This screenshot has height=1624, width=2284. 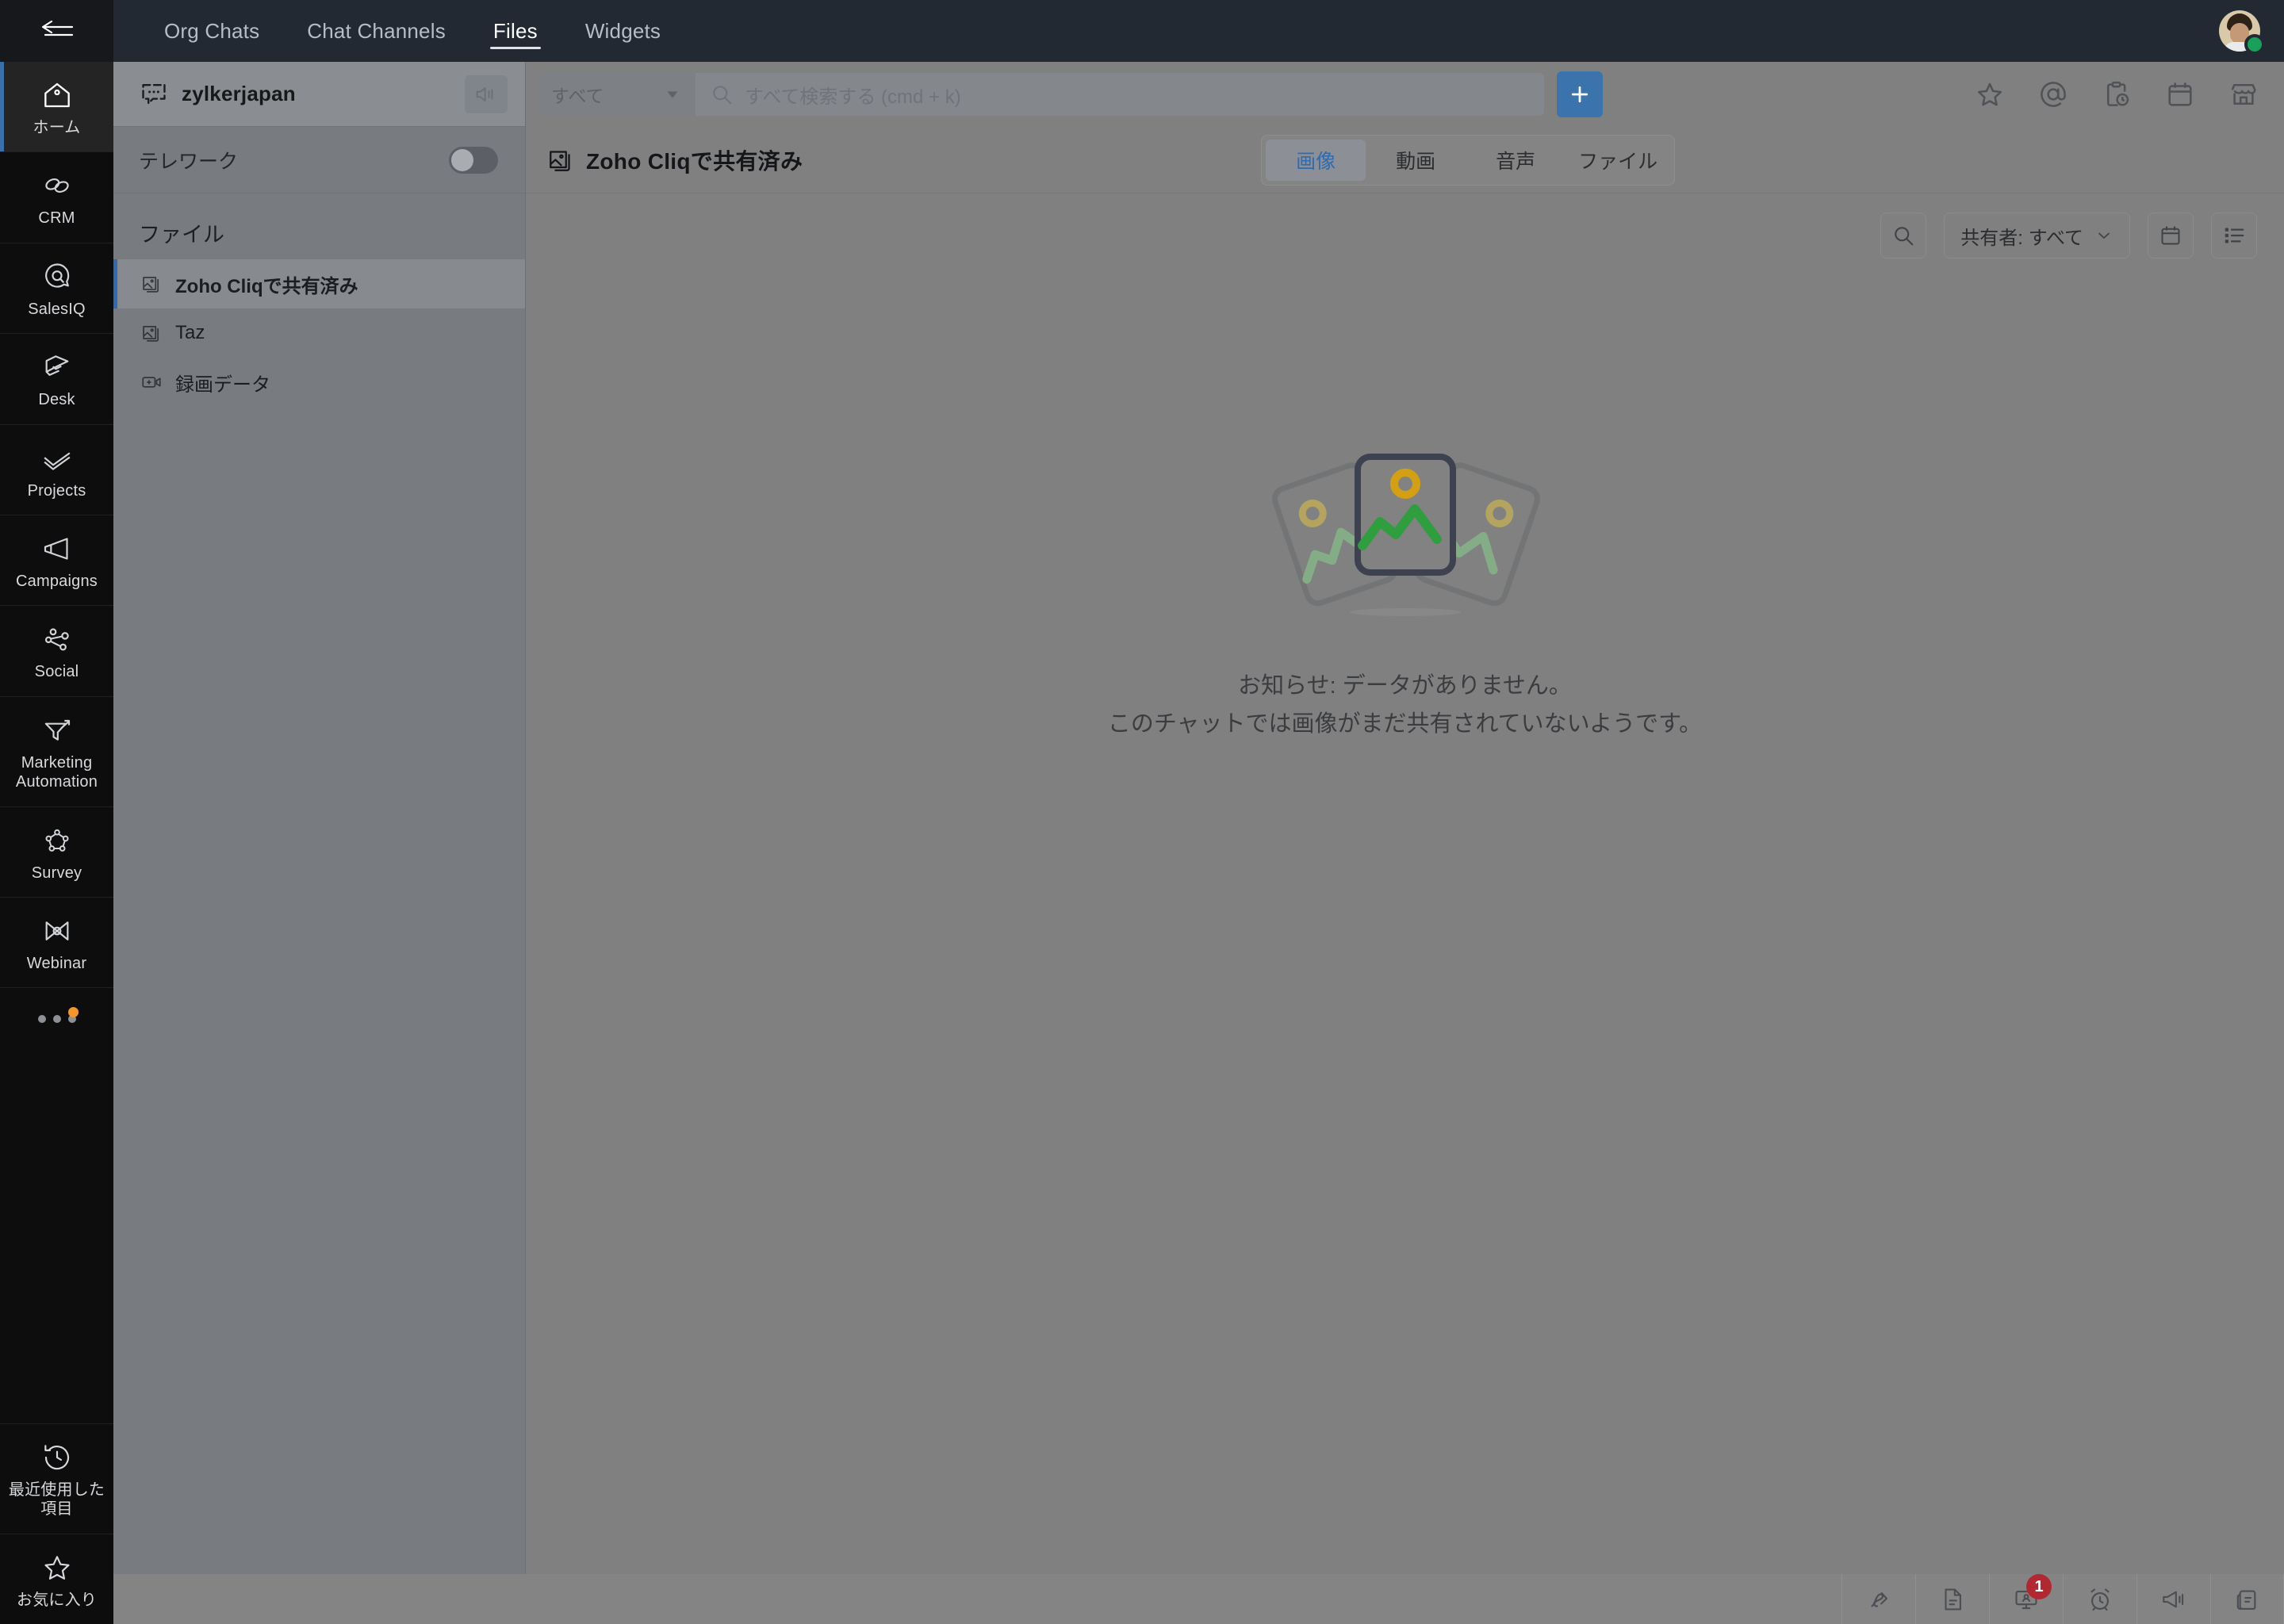 I want to click on status-badge: 1, so click(x=2039, y=1586).